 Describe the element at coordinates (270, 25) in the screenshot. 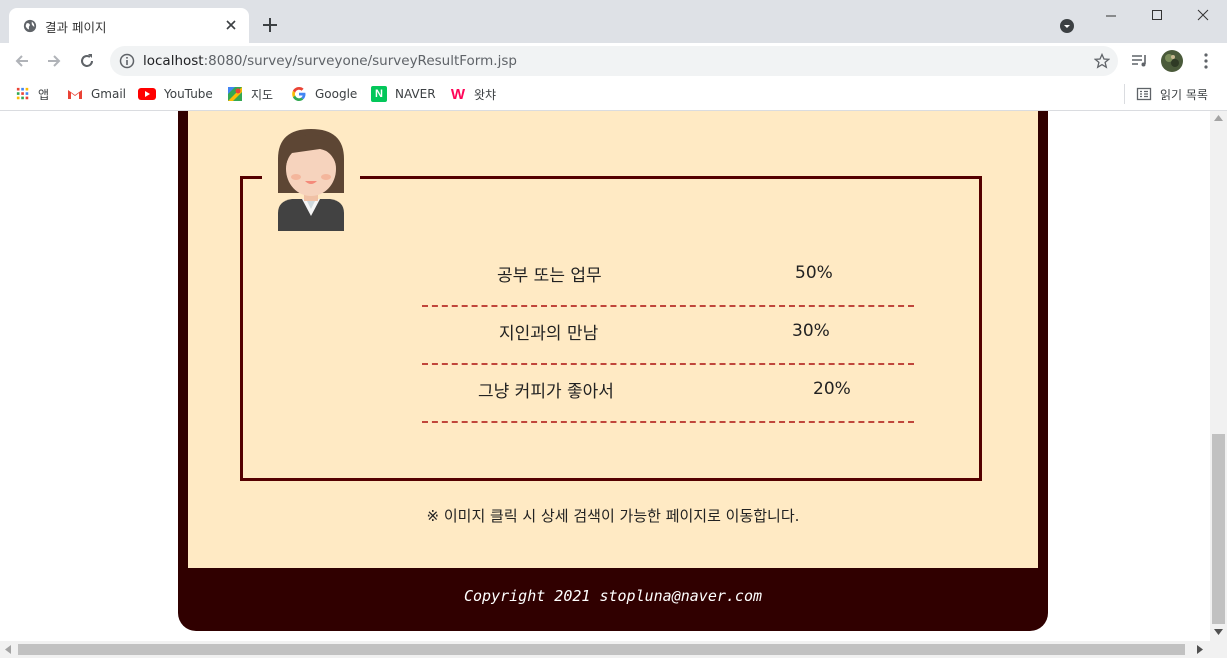

I see `new-tab-icon` at that location.